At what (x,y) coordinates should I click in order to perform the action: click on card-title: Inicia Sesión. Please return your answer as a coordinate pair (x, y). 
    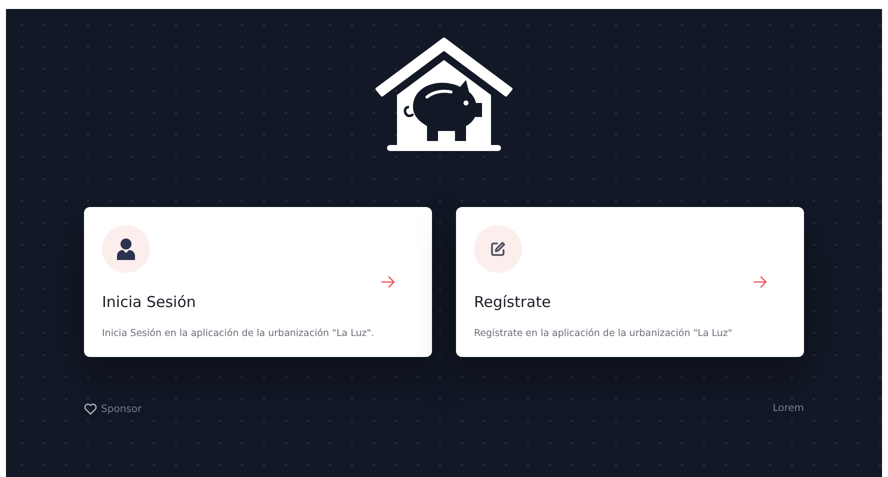
    Looking at the image, I should click on (149, 302).